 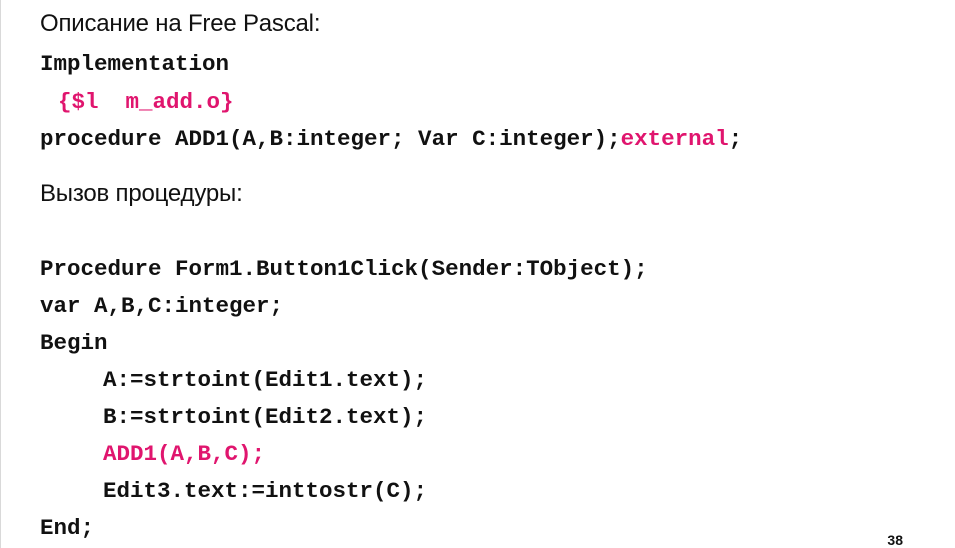 What do you see at coordinates (265, 417) in the screenshot?
I see `code-assign-b: B:=strtoint(Edit2.text);` at bounding box center [265, 417].